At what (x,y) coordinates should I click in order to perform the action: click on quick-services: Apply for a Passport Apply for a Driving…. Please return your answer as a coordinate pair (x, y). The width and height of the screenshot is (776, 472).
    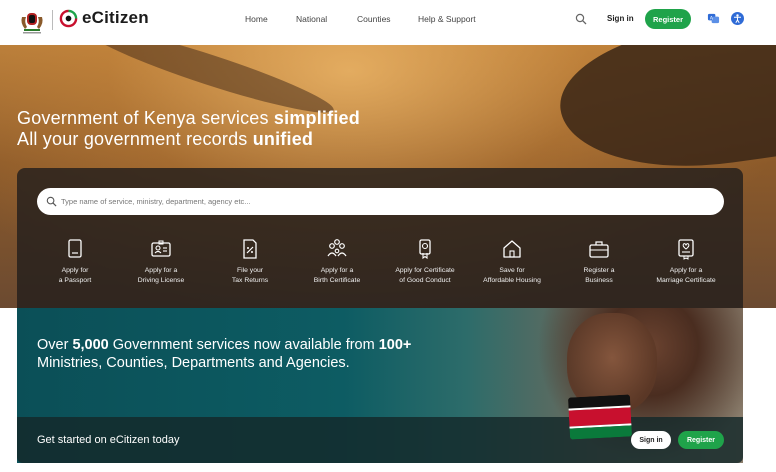
    Looking at the image, I should click on (380, 268).